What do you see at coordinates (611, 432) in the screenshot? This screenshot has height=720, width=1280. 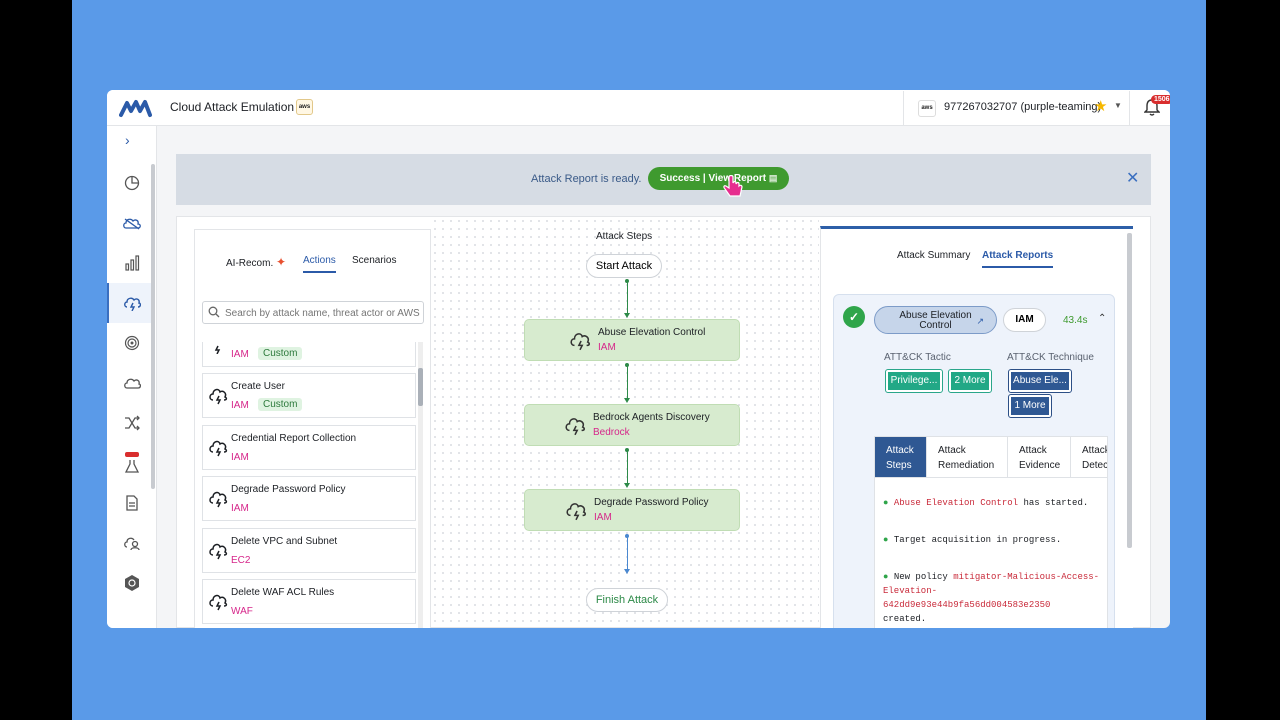 I see `step-service: Bedrock` at bounding box center [611, 432].